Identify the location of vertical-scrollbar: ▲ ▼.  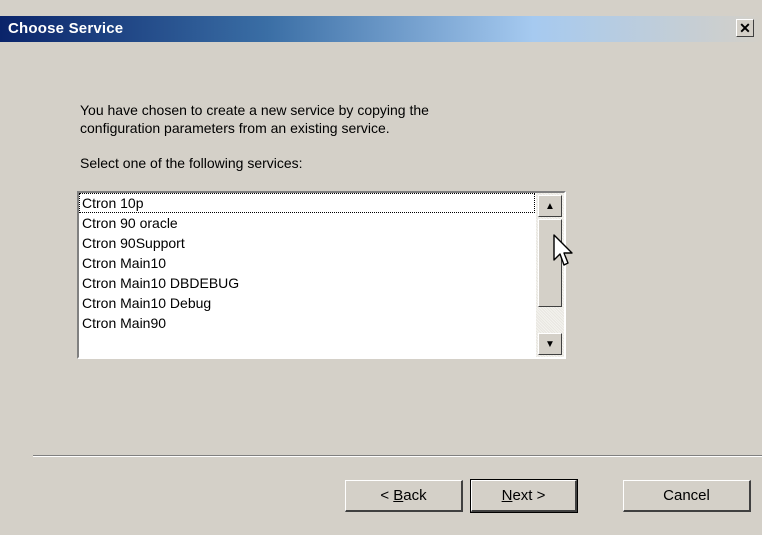
(550, 275).